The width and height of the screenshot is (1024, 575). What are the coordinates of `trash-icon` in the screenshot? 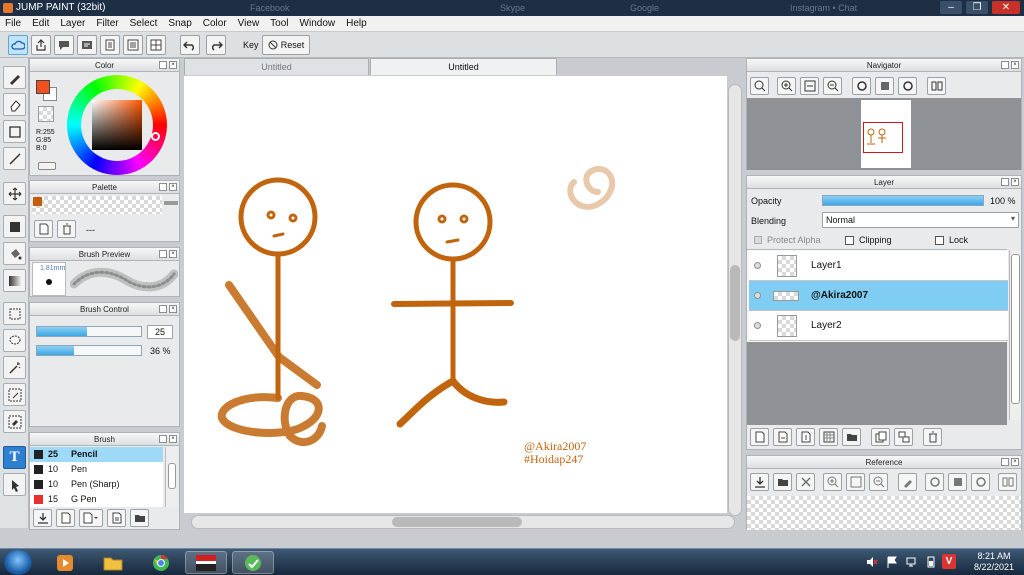 It's located at (66, 229).